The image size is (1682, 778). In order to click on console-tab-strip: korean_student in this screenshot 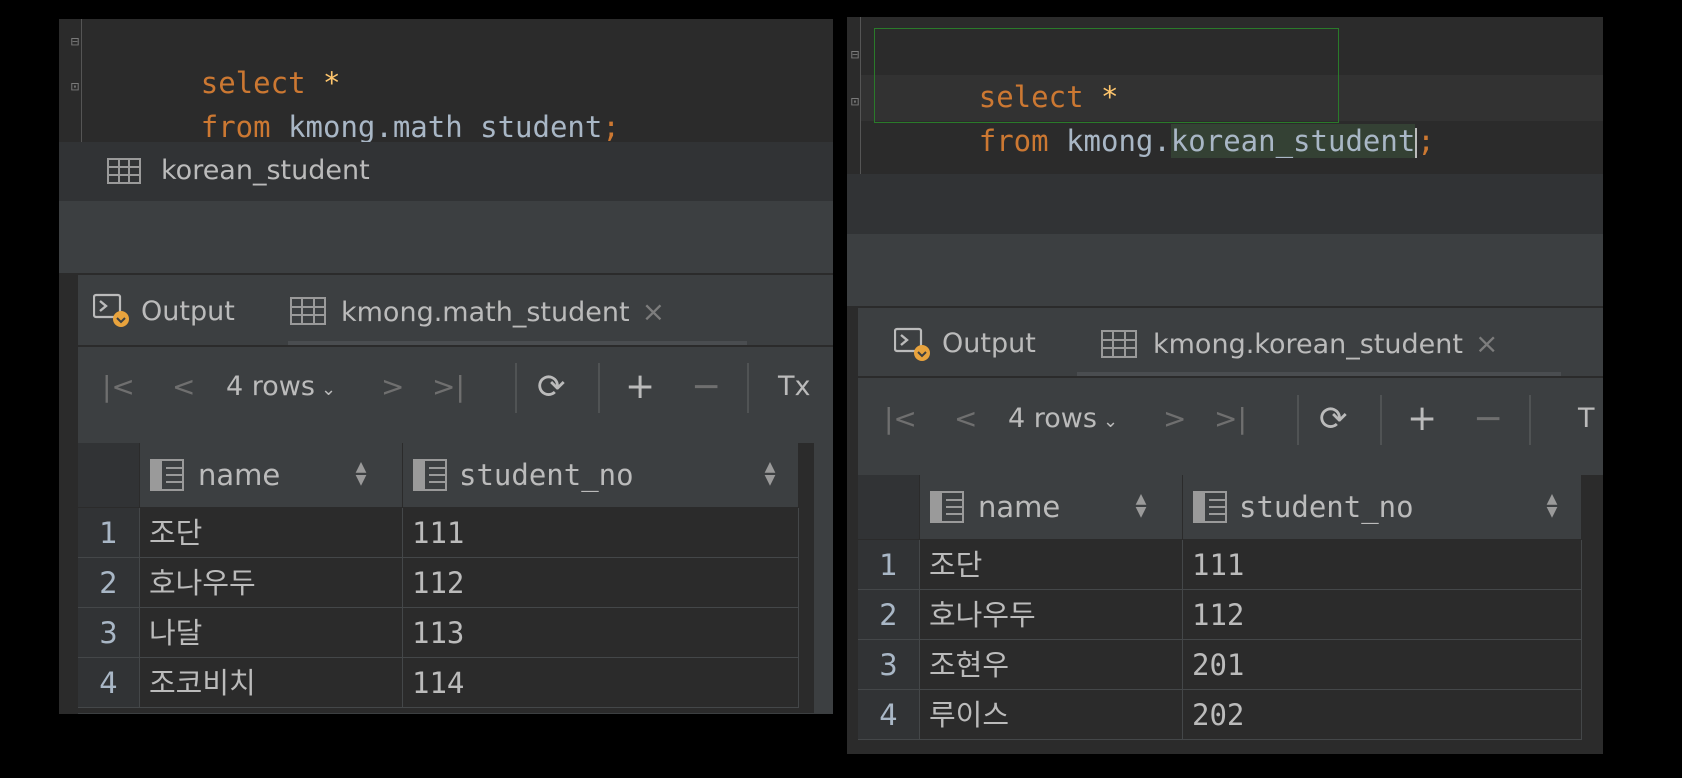, I will do `click(446, 171)`.